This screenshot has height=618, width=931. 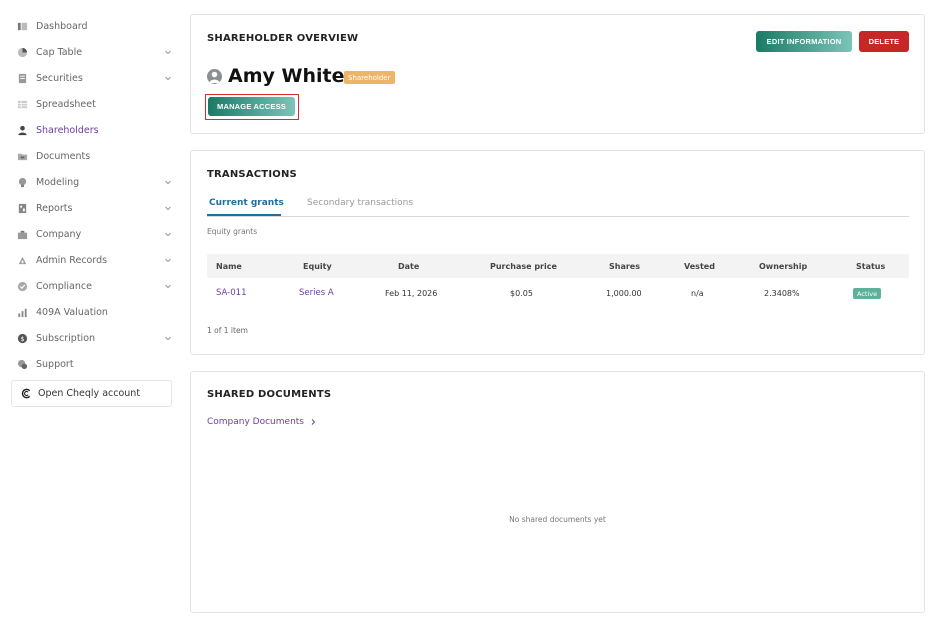 What do you see at coordinates (316, 293) in the screenshot?
I see `equity-class-link: Series A` at bounding box center [316, 293].